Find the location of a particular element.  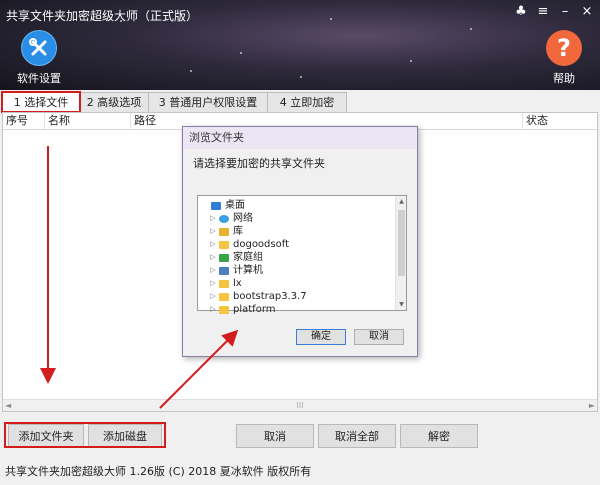

tree-item: ▷ 计算机 is located at coordinates (303, 270).